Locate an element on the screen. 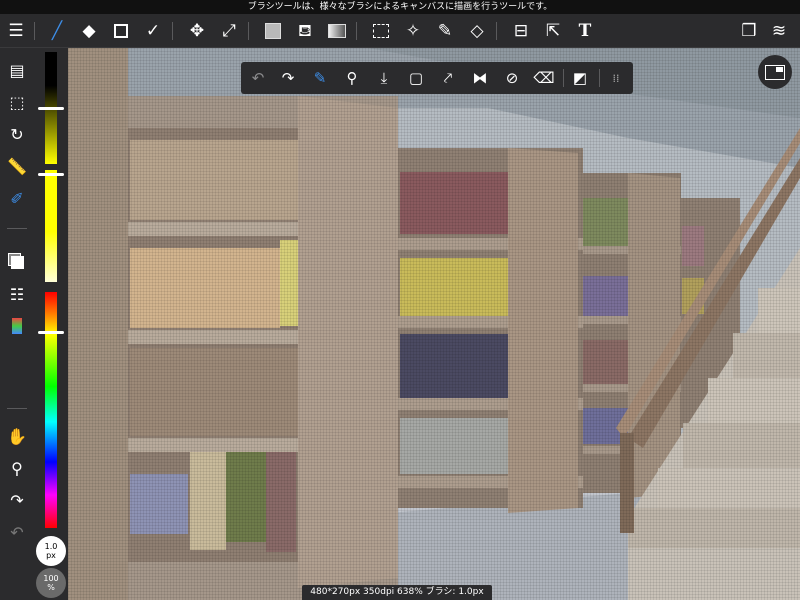 Image resolution: width=800 pixels, height=600 pixels. brightness-light-slider is located at coordinates (51, 226).